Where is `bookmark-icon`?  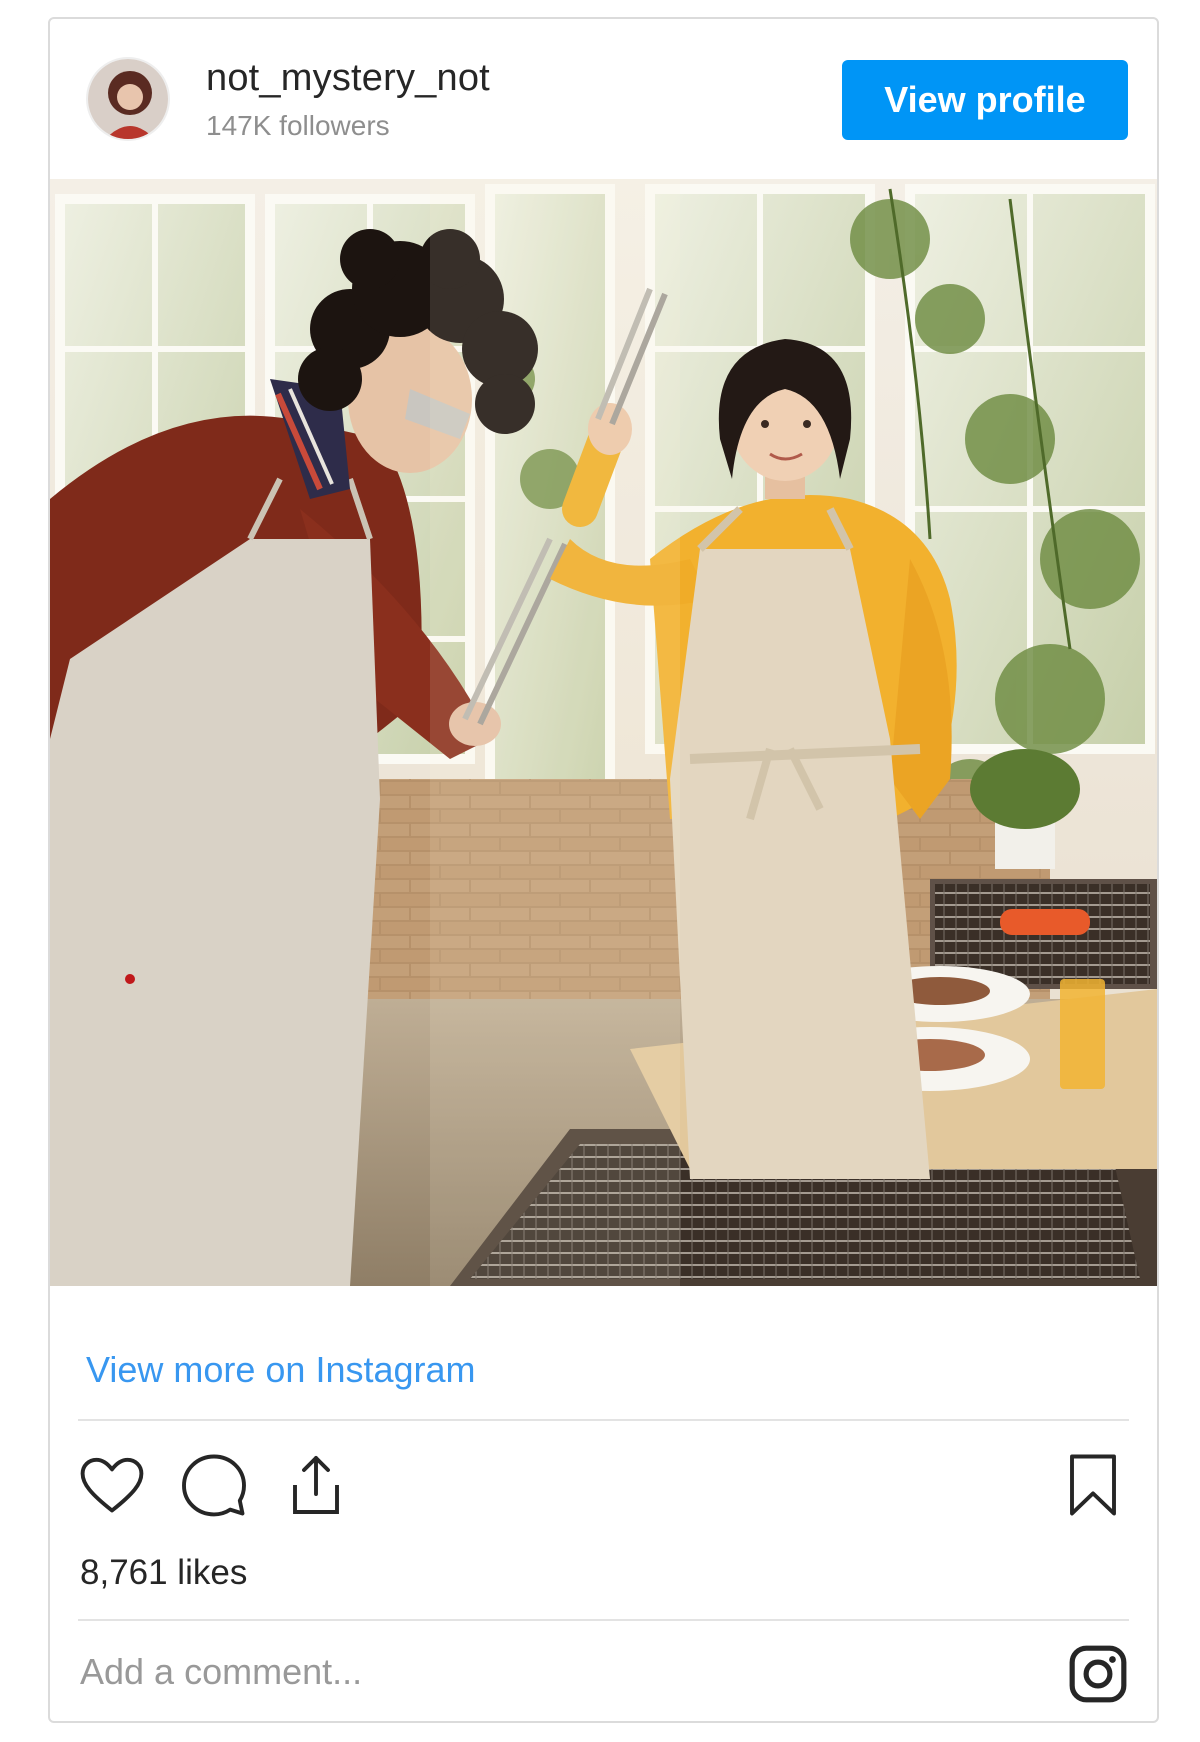 bookmark-icon is located at coordinates (1093, 1485).